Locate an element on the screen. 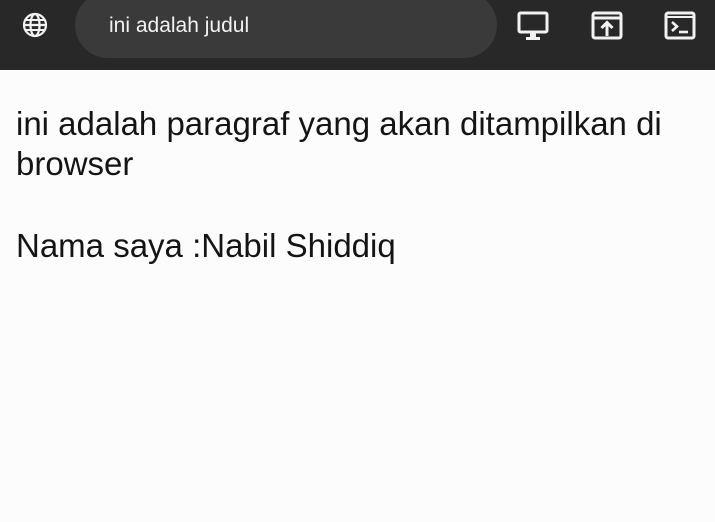 The height and width of the screenshot is (522, 715). desktop-view-button is located at coordinates (533, 26).